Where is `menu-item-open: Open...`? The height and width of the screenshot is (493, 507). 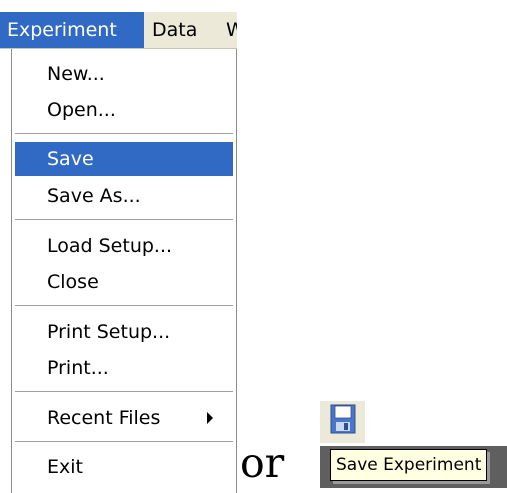
menu-item-open: Open... is located at coordinates (124, 110).